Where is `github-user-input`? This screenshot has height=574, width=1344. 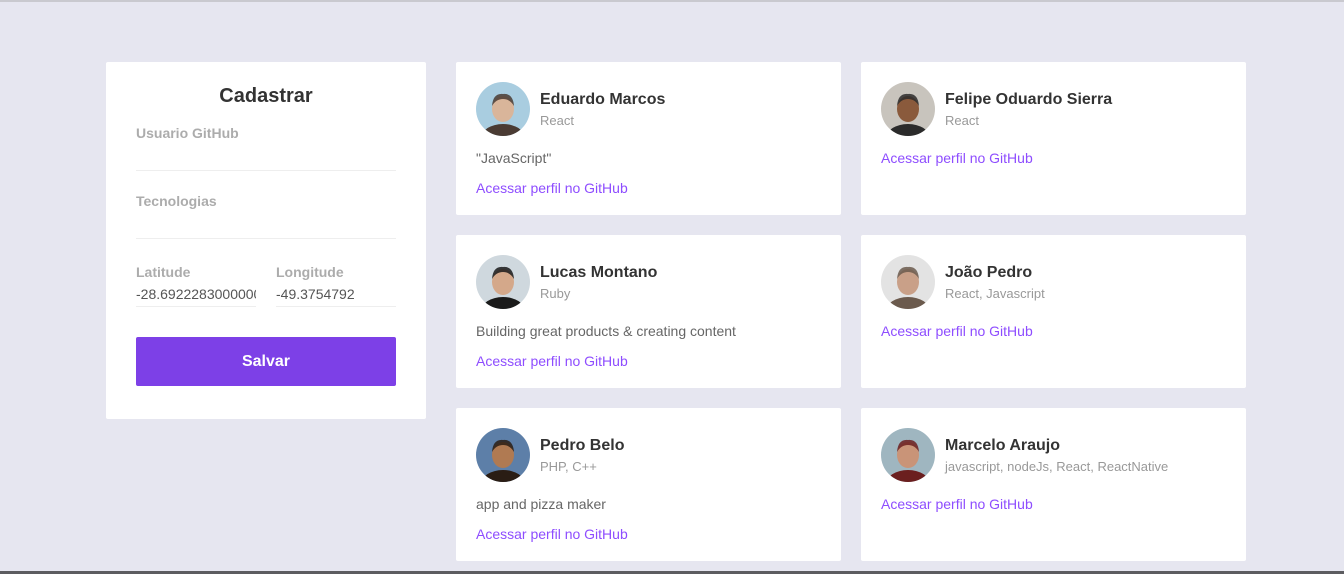 github-user-input is located at coordinates (266, 149).